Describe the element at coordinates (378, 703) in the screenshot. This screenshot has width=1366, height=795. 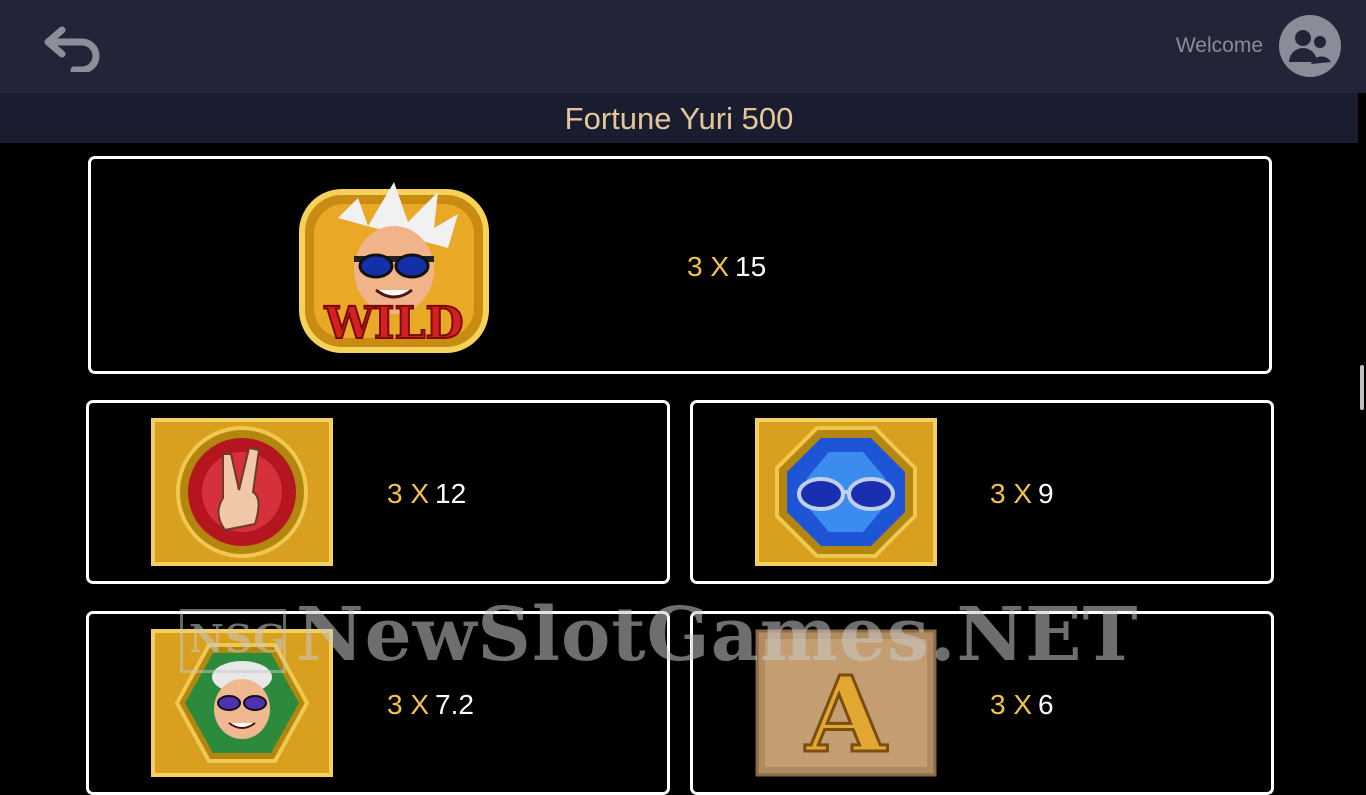
I see `paytable-card-yuri-face: 3 X 7.2` at that location.